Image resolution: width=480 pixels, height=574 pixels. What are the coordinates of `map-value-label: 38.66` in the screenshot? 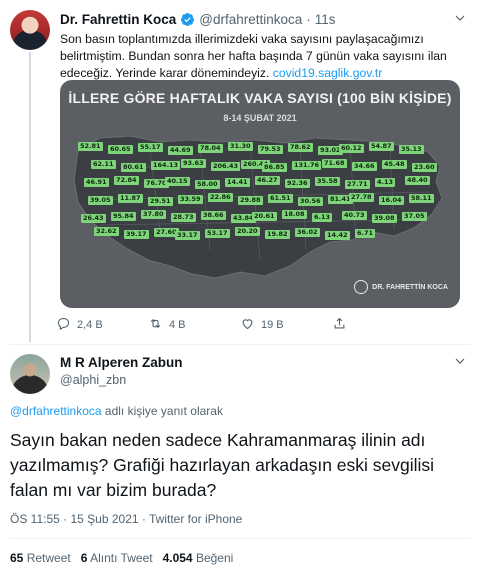 It's located at (213, 215).